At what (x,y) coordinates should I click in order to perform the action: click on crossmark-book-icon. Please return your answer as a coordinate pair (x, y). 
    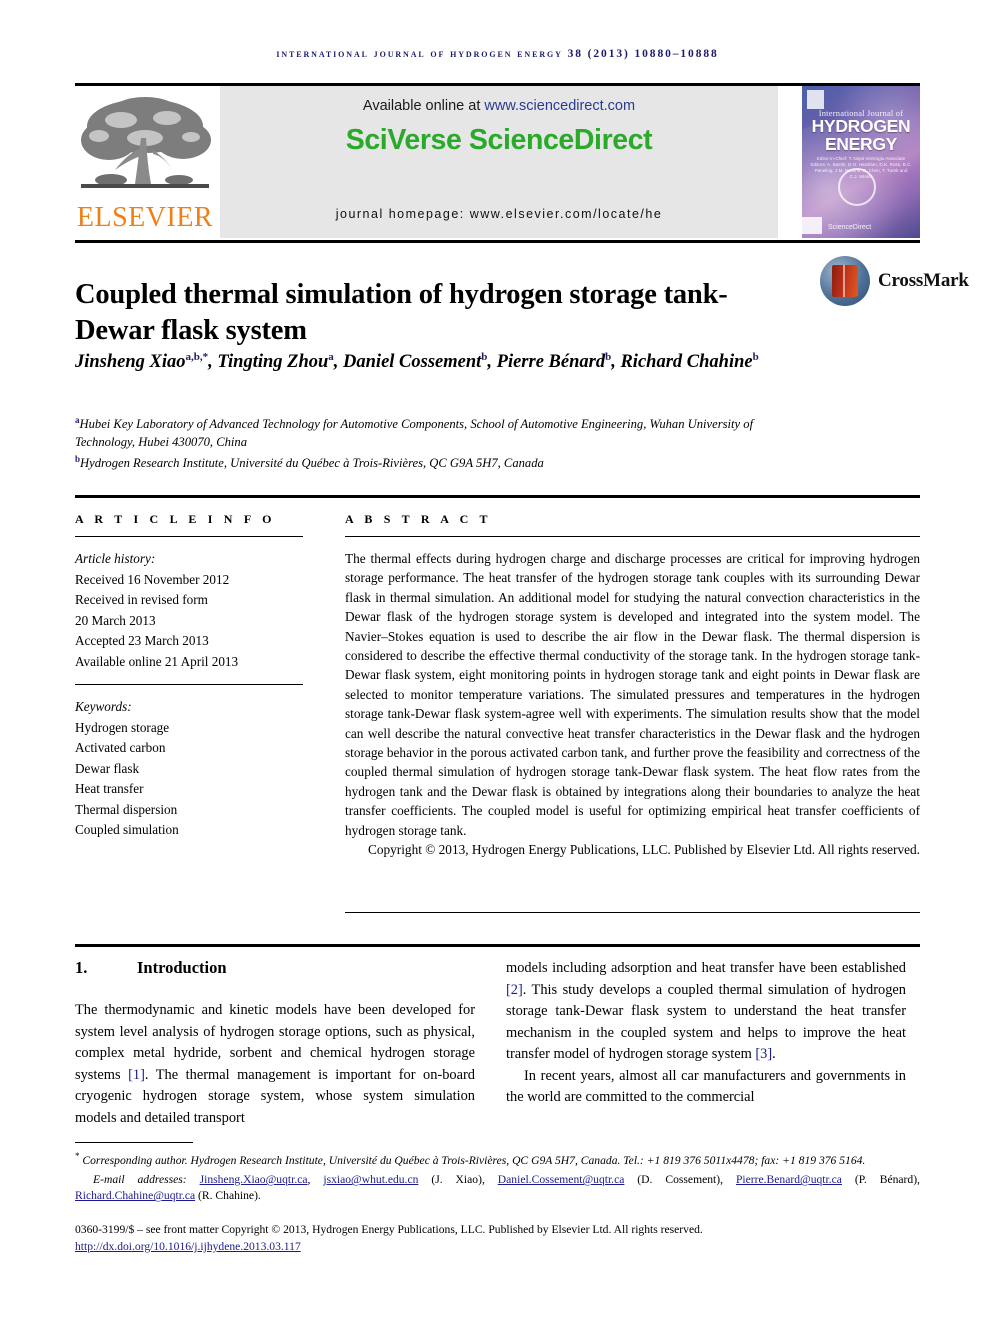
    Looking at the image, I should click on (845, 281).